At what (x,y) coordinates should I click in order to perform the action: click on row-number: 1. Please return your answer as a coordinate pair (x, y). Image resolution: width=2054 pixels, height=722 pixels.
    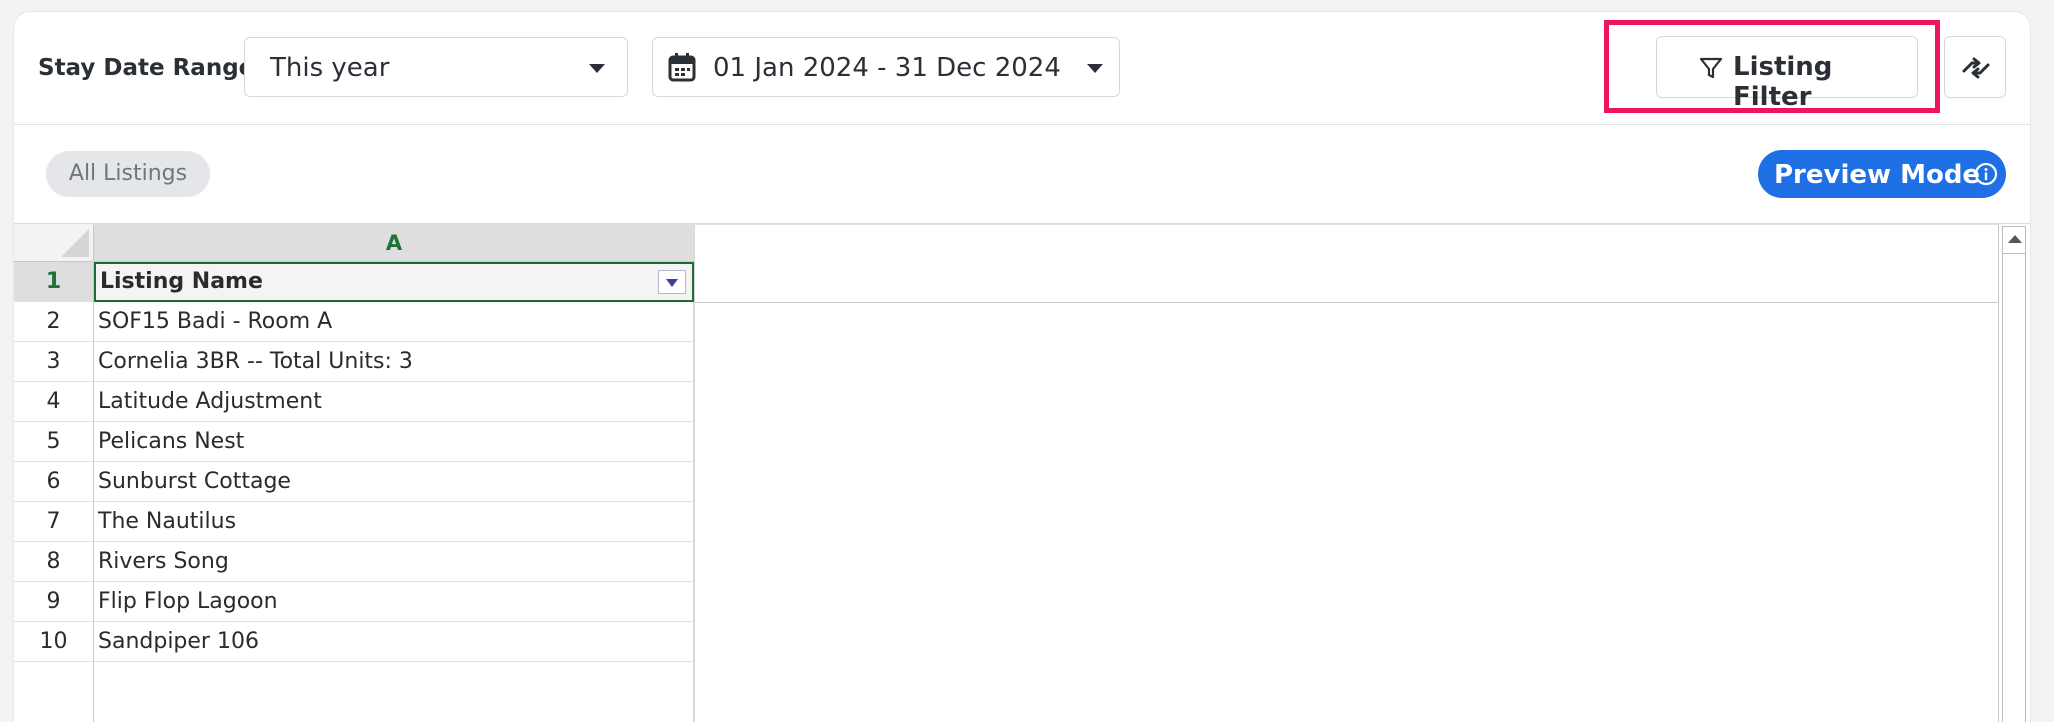
    Looking at the image, I should click on (54, 282).